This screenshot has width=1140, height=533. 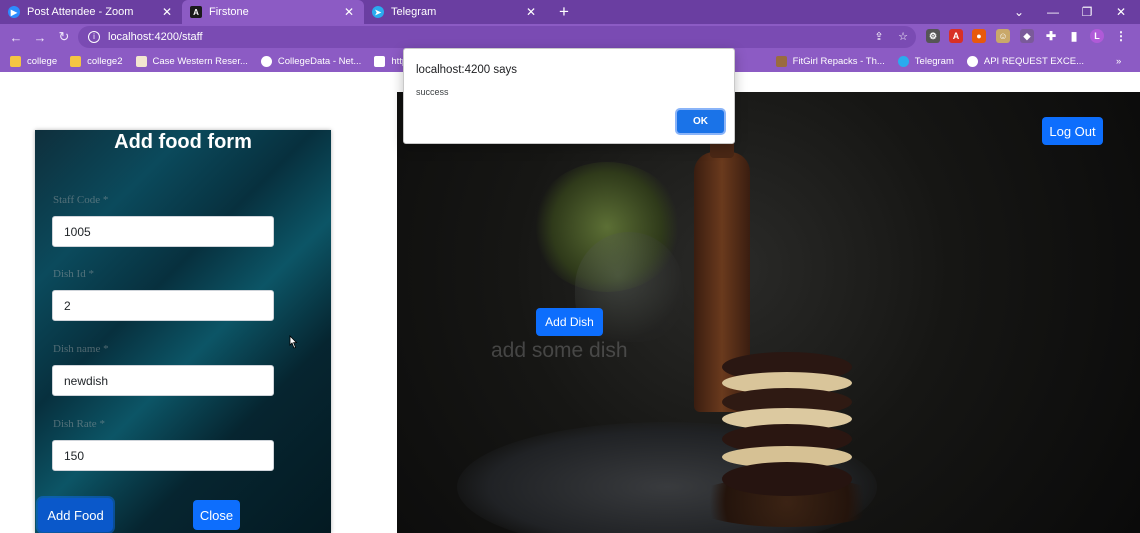 What do you see at coordinates (16, 37) in the screenshot?
I see `back-icon: ←` at bounding box center [16, 37].